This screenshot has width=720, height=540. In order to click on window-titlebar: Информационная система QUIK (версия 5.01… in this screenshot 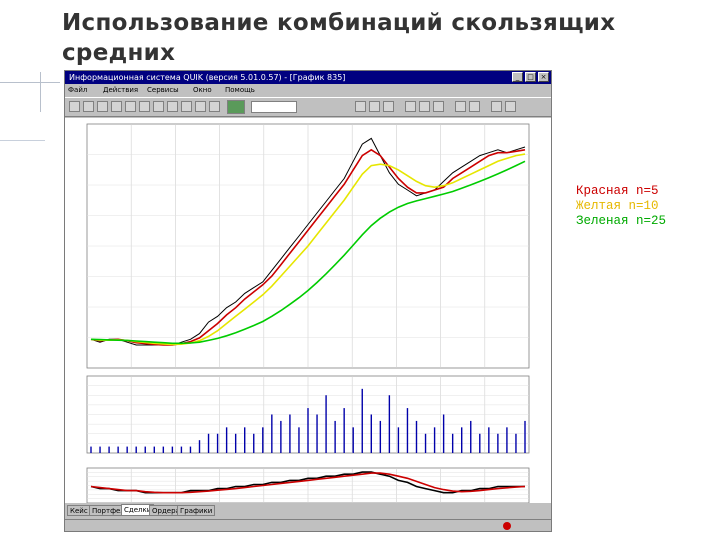, I will do `click(308, 77)`.